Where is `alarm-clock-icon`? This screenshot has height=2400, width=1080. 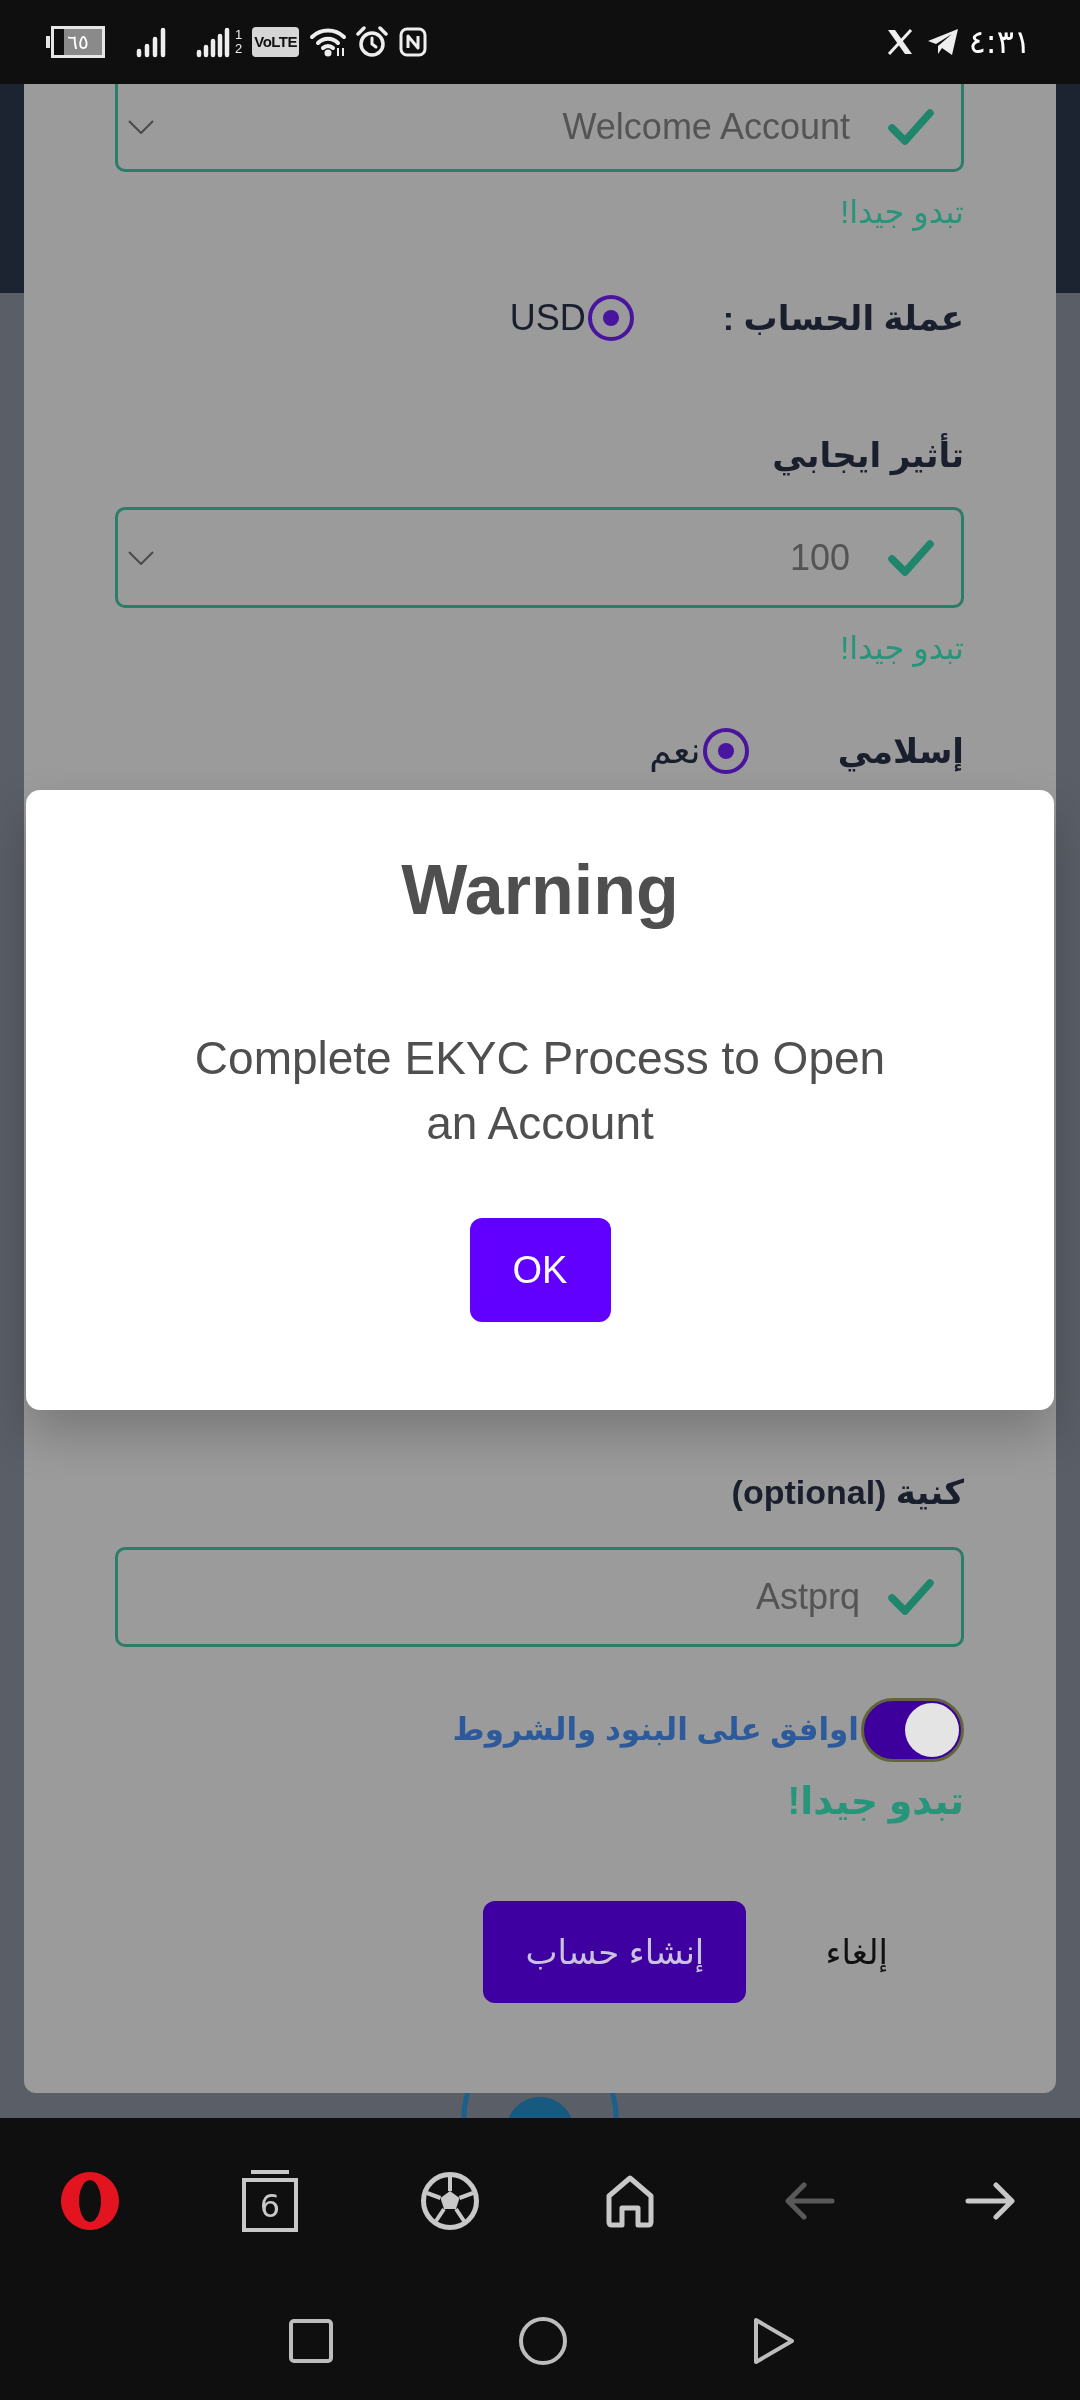 alarm-clock-icon is located at coordinates (372, 42).